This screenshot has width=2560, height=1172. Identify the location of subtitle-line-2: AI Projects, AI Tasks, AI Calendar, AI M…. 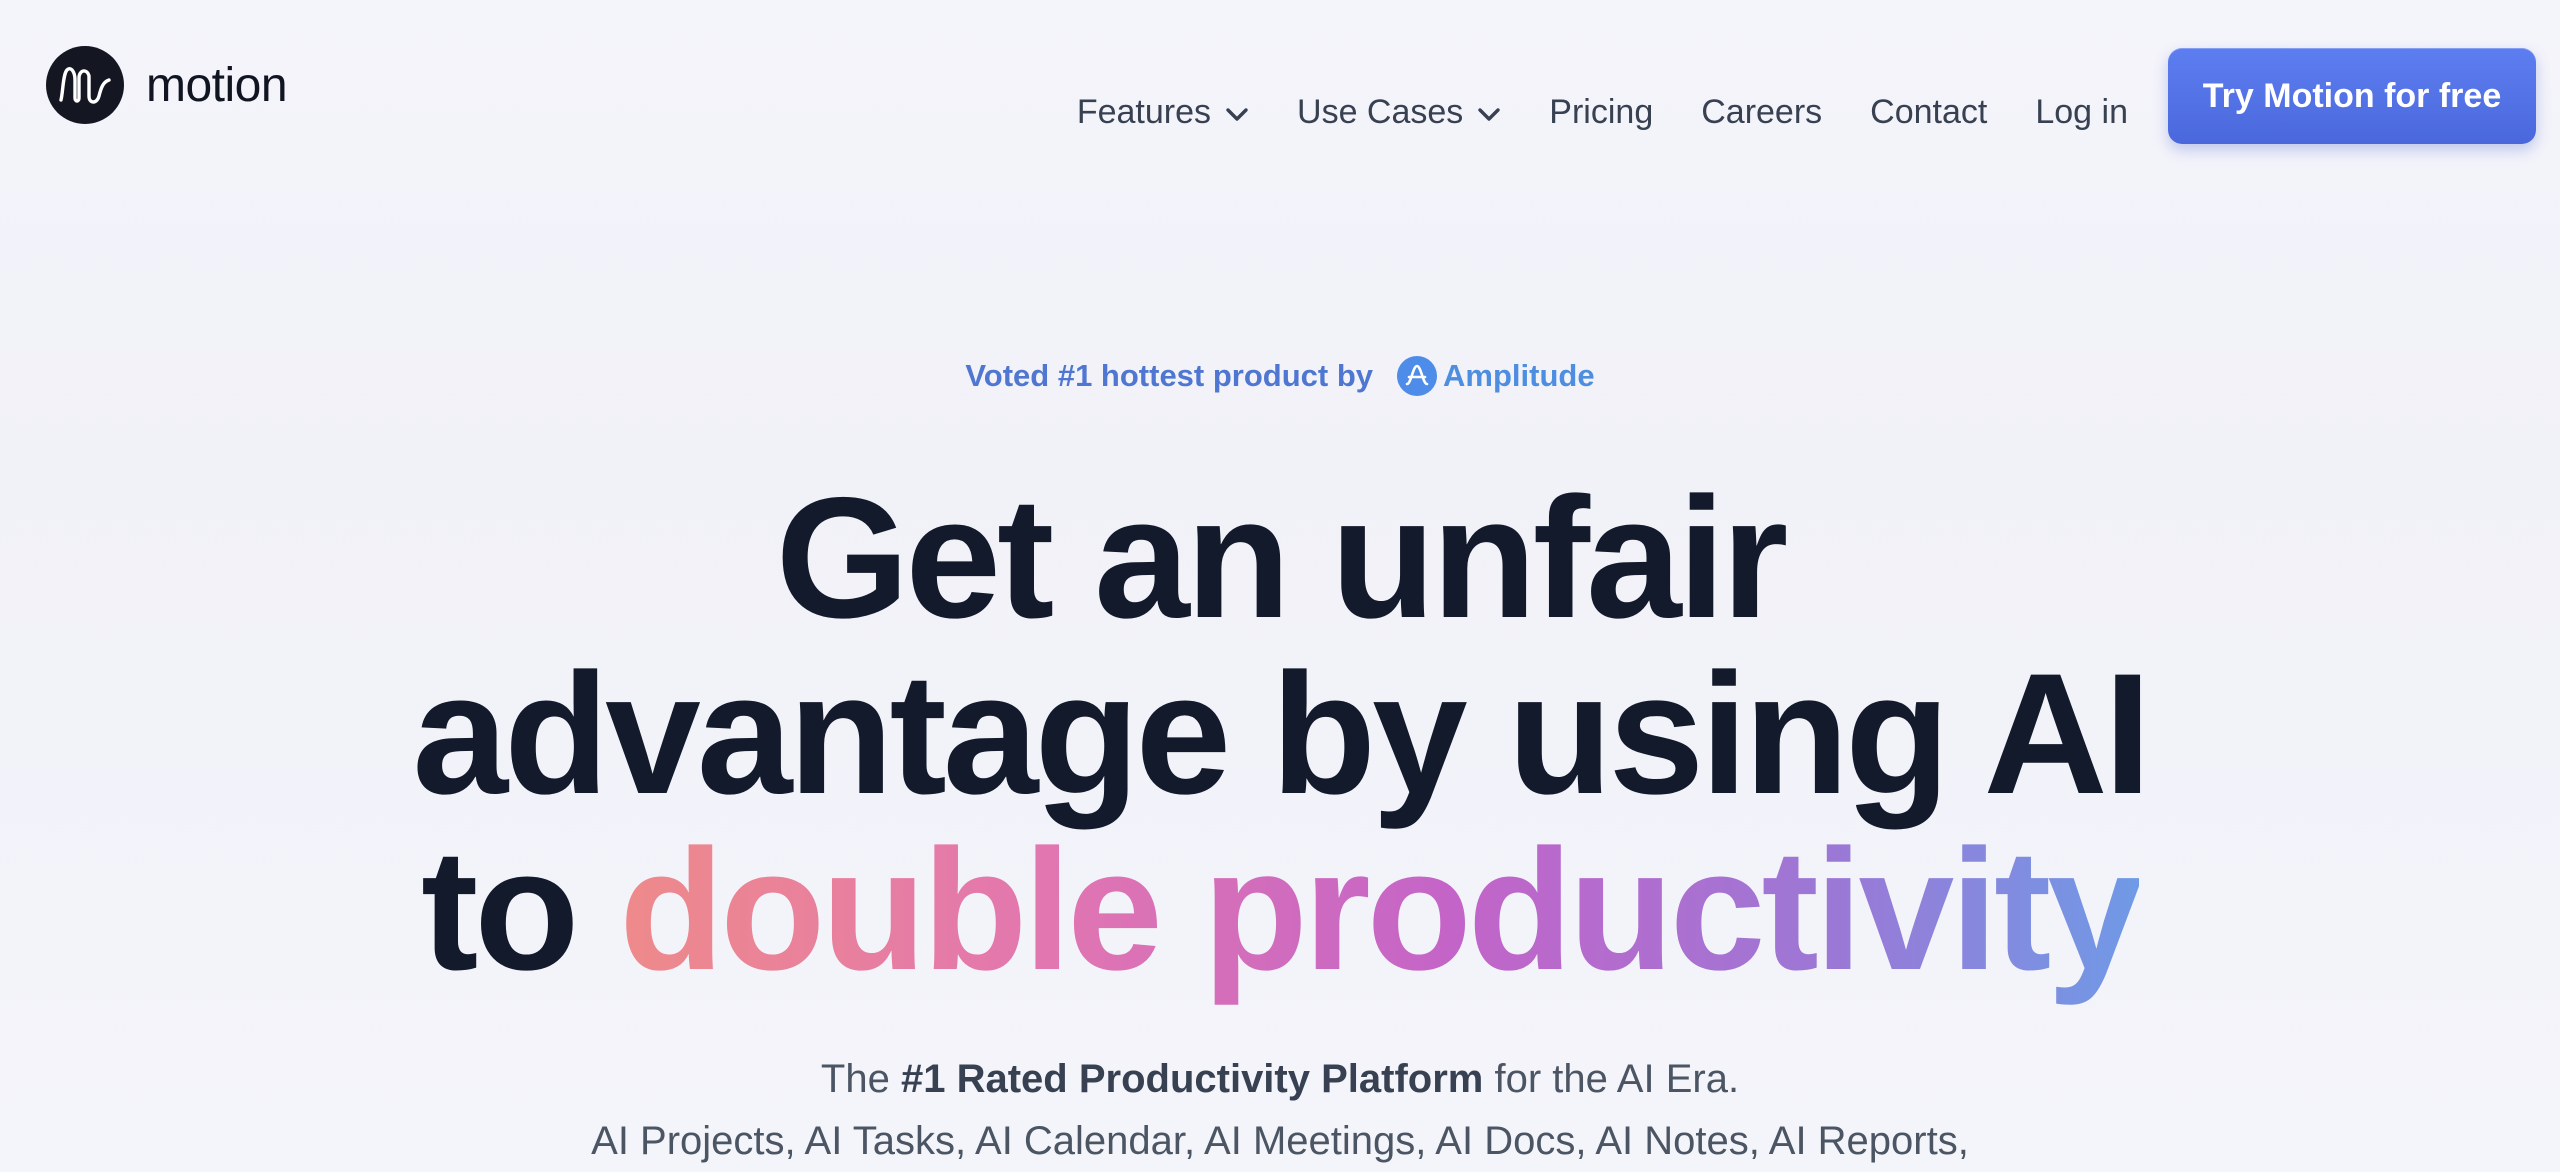
(1280, 1141).